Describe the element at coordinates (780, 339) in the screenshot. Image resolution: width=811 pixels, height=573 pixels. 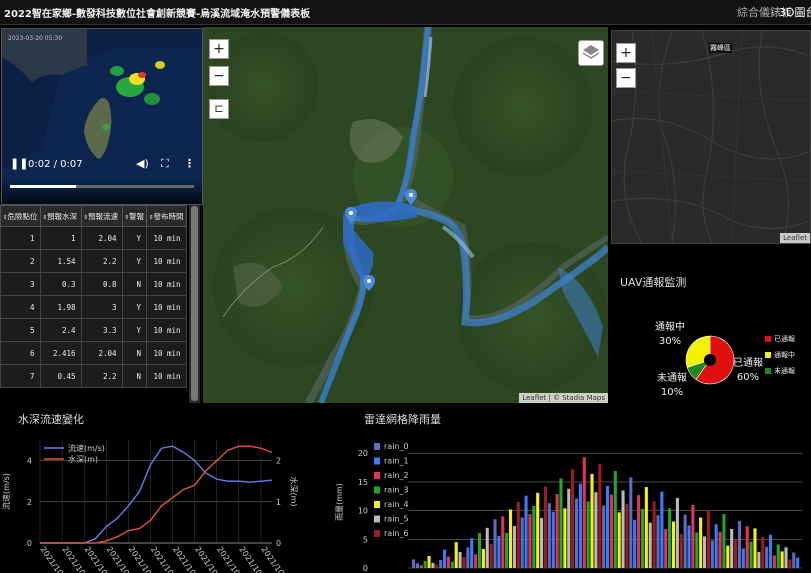
I see `legend-item-reported: 已通報` at that location.